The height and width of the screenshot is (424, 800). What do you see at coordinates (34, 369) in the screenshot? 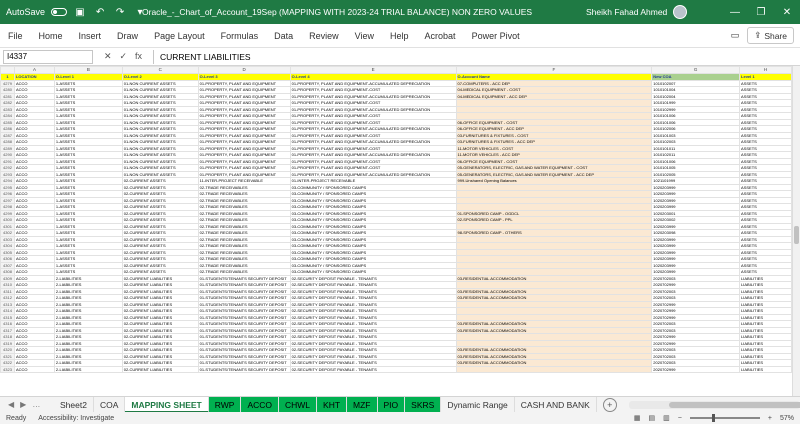
I see `cell: ACCO` at bounding box center [34, 369].